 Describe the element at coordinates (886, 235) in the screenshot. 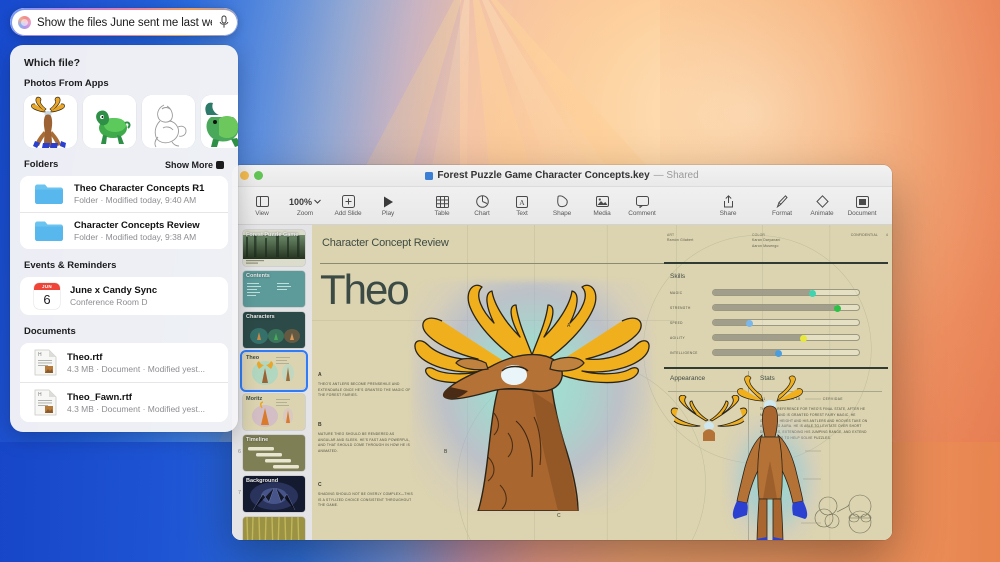

I see `page-number: 4` at that location.